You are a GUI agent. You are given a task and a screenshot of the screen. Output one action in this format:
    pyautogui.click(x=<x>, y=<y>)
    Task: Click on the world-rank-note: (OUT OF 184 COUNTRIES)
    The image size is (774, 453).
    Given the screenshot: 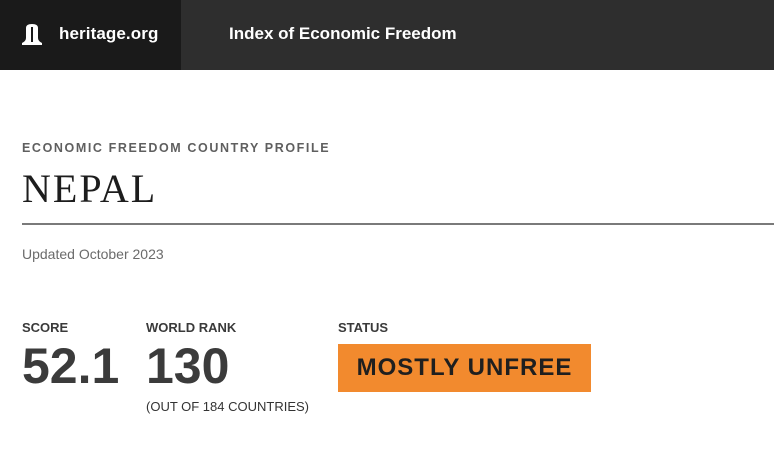 What is the action you would take?
    pyautogui.click(x=228, y=406)
    